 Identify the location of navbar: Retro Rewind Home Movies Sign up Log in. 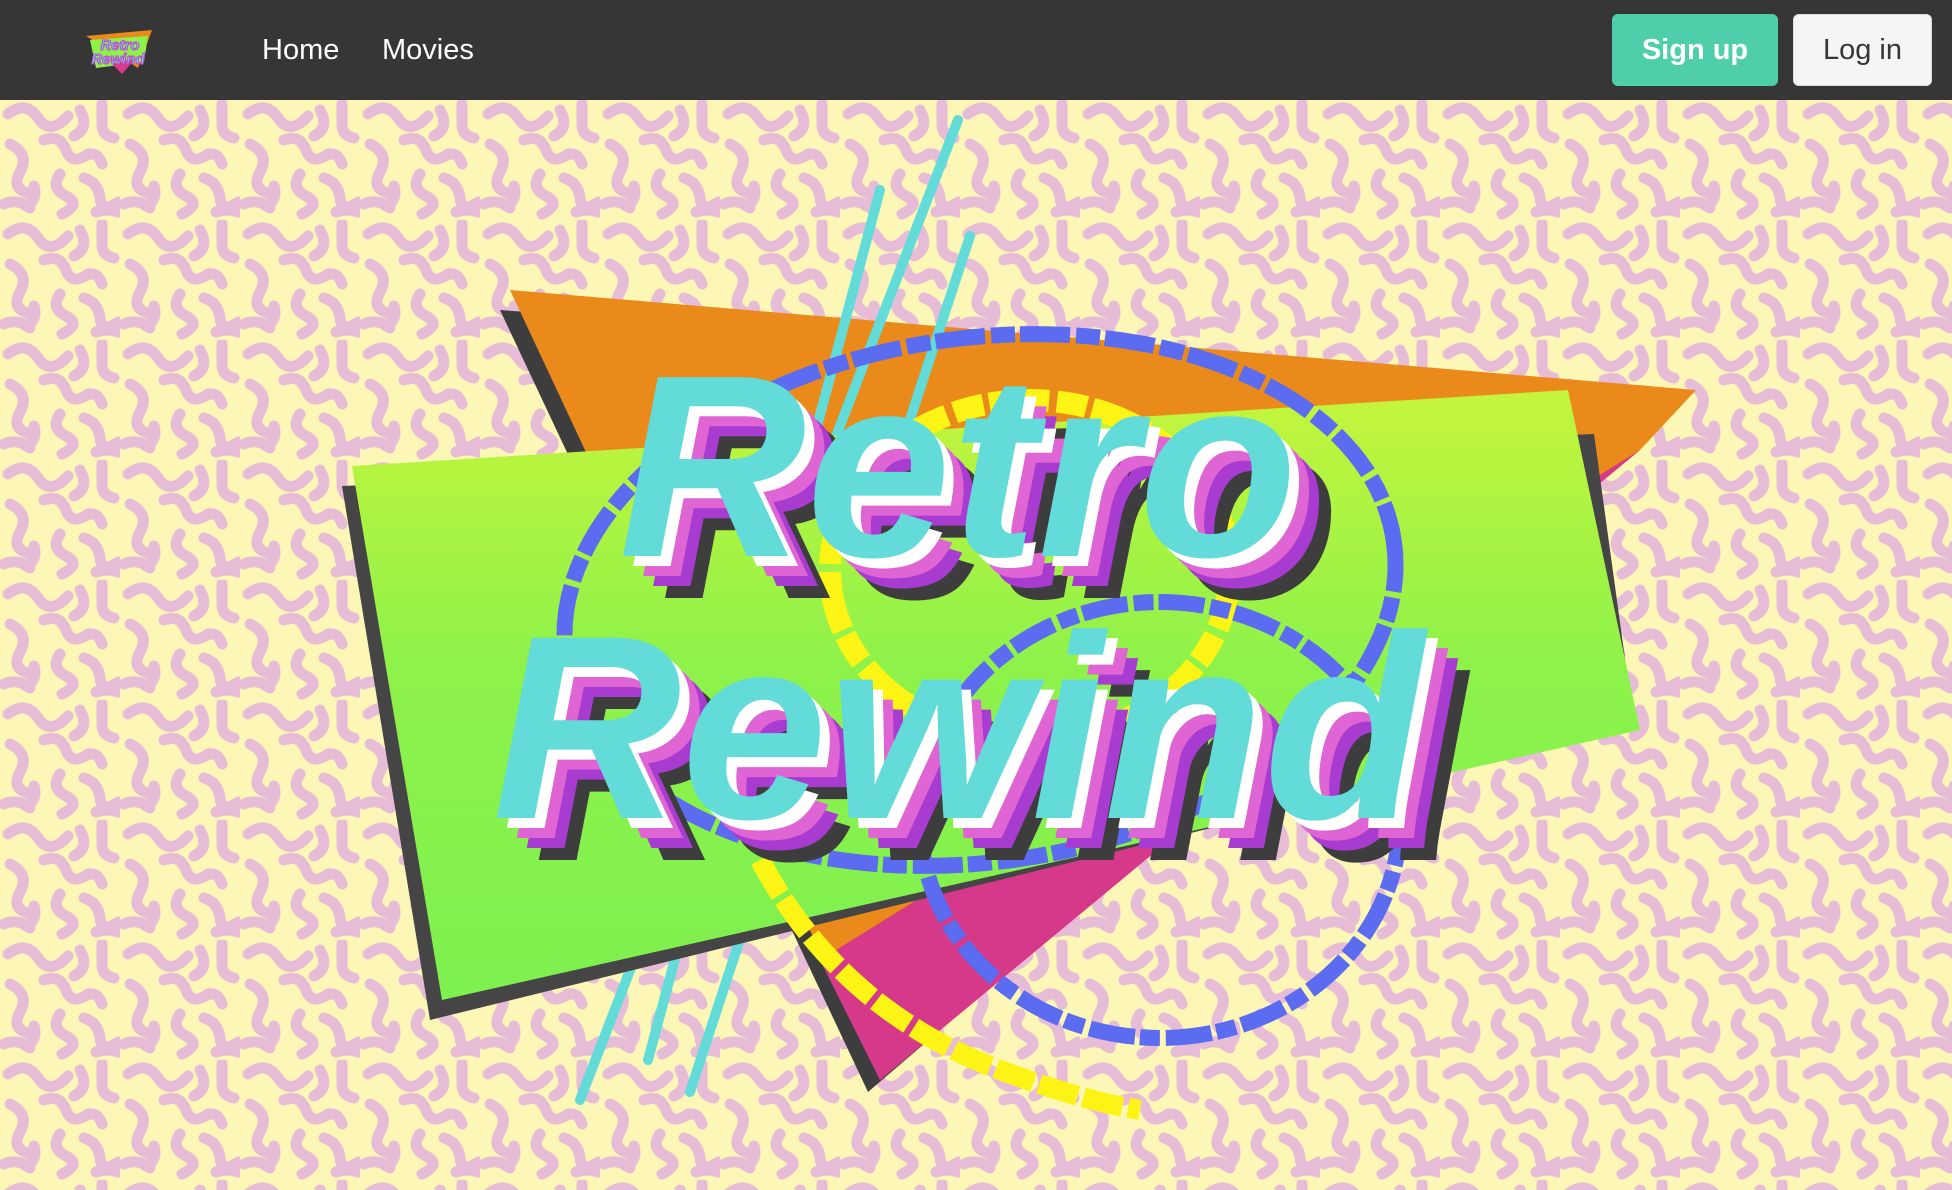
(976, 50).